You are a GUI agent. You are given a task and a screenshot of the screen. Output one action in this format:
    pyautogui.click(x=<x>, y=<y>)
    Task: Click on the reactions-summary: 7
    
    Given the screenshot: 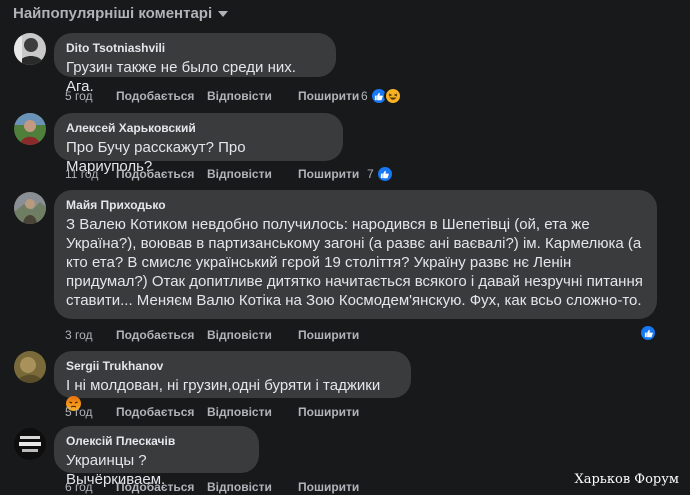 What is the action you would take?
    pyautogui.click(x=380, y=174)
    